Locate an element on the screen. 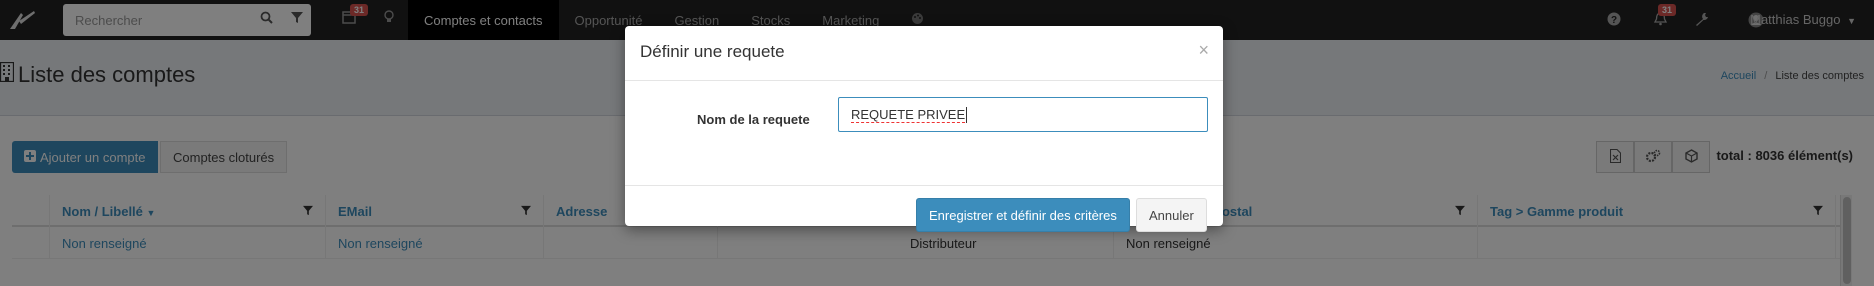 This screenshot has width=1874, height=286. cancel-button: Annuler is located at coordinates (1171, 215).